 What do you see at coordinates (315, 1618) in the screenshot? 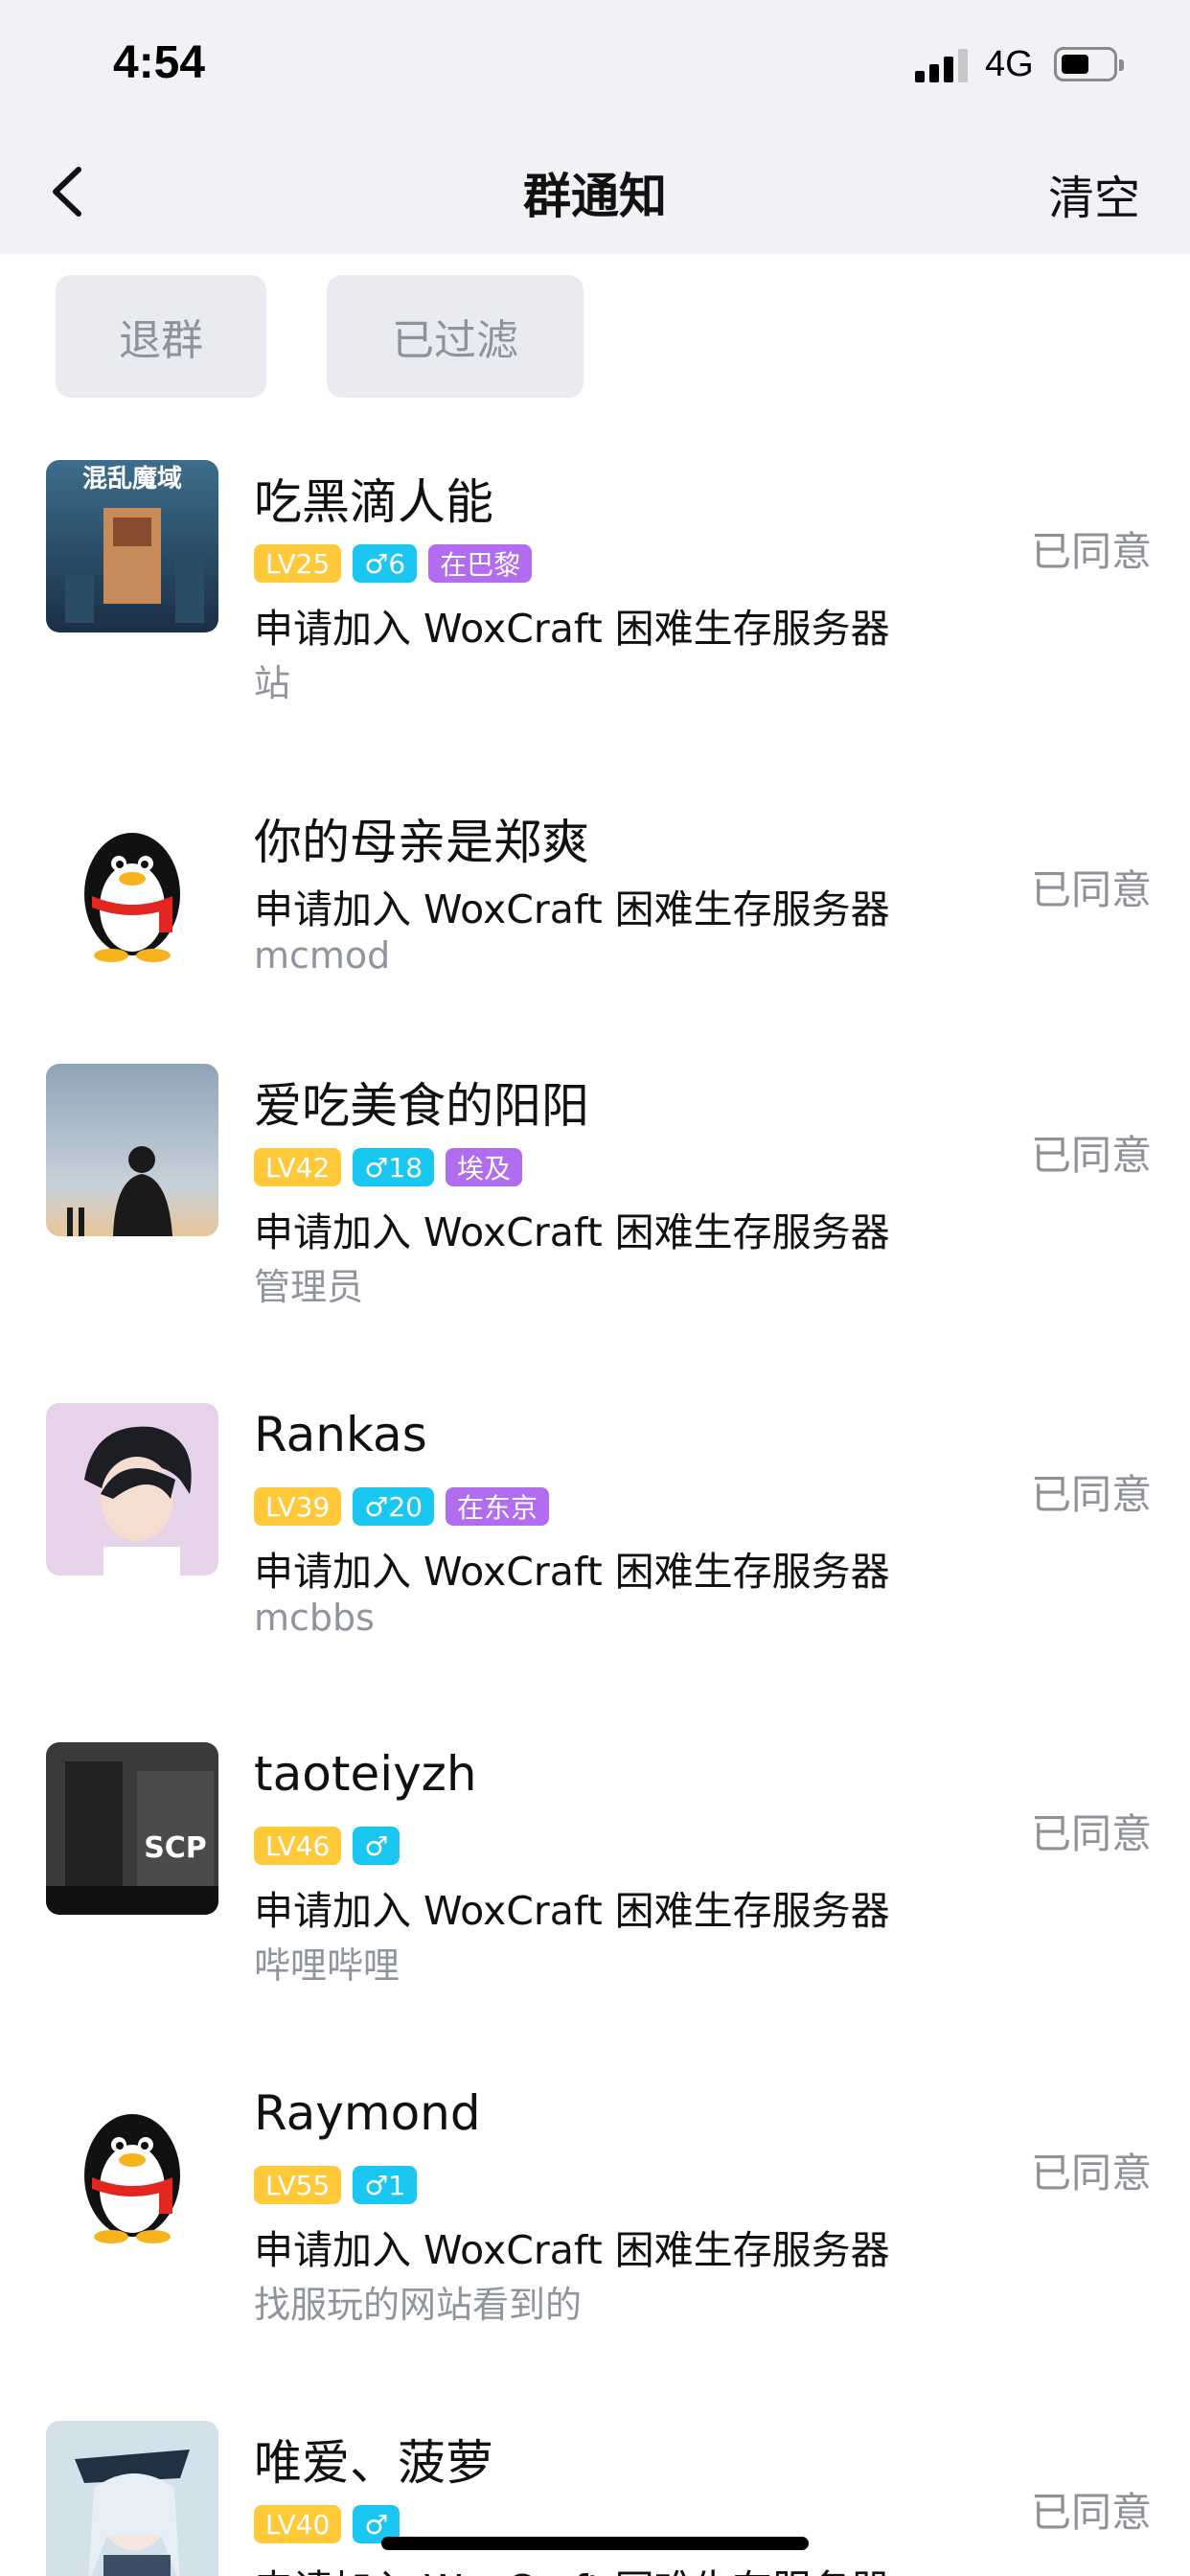
I see `request-message: mcbbs` at bounding box center [315, 1618].